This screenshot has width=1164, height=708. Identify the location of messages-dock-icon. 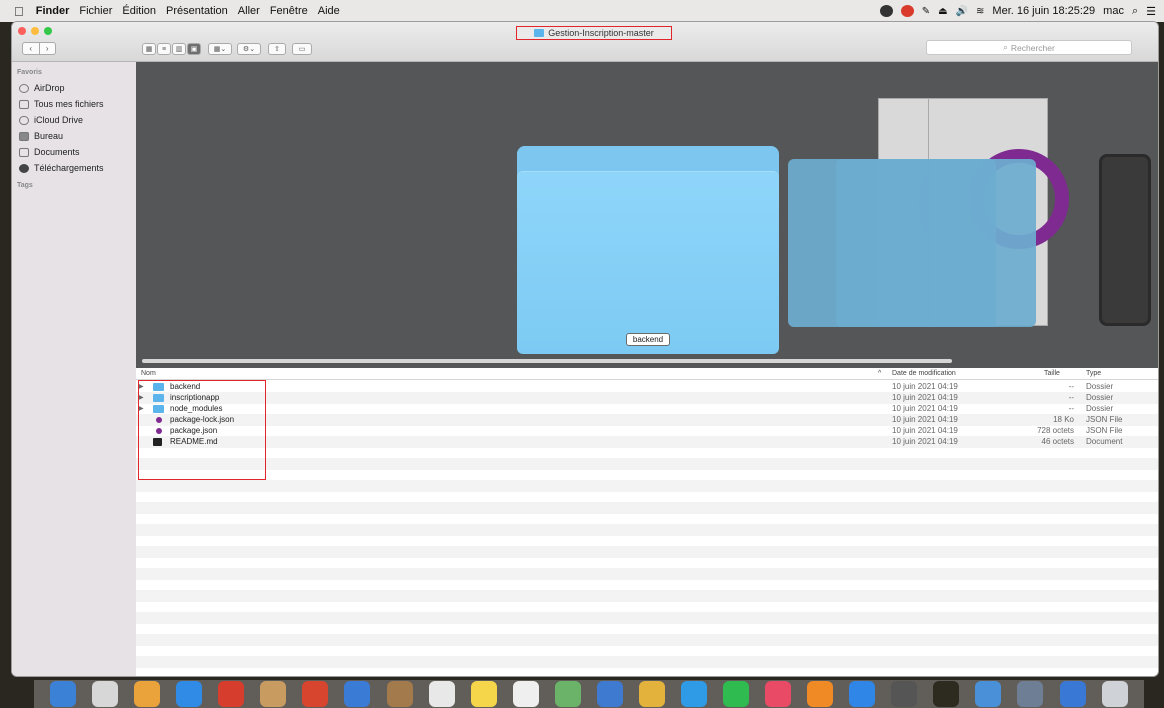
(693, 694).